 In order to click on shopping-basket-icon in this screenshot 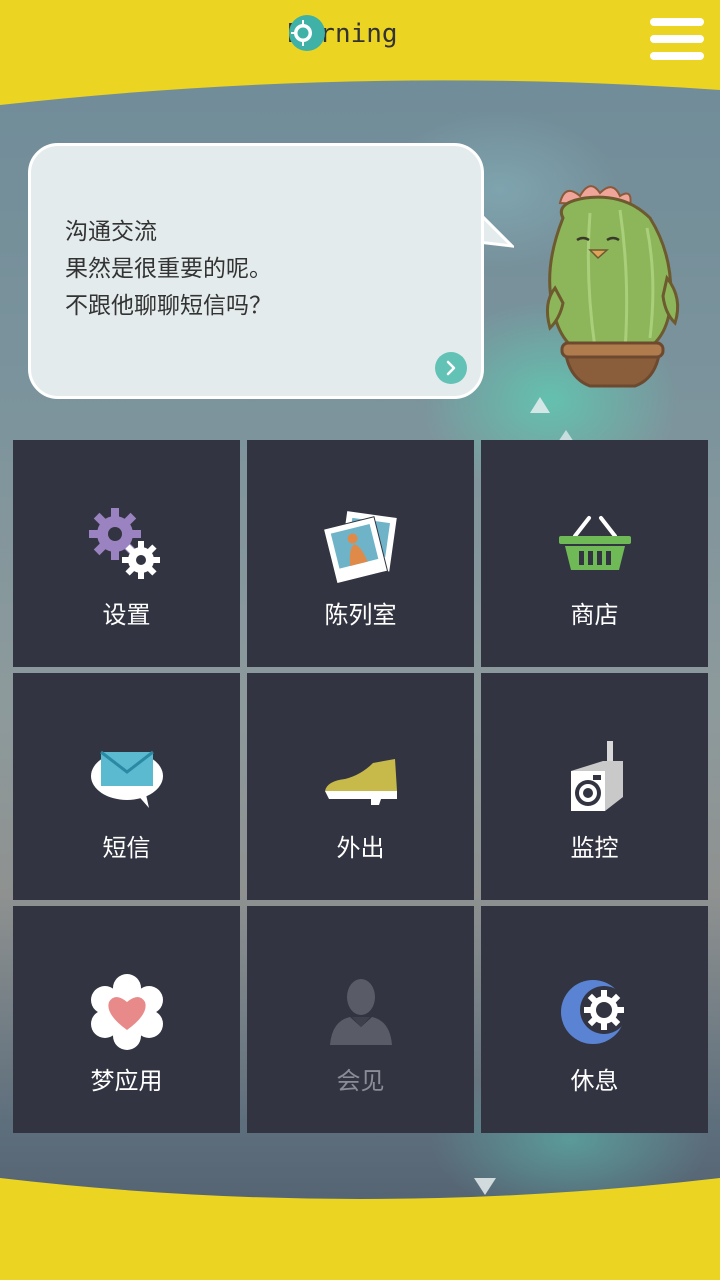, I will do `click(594, 543)`.